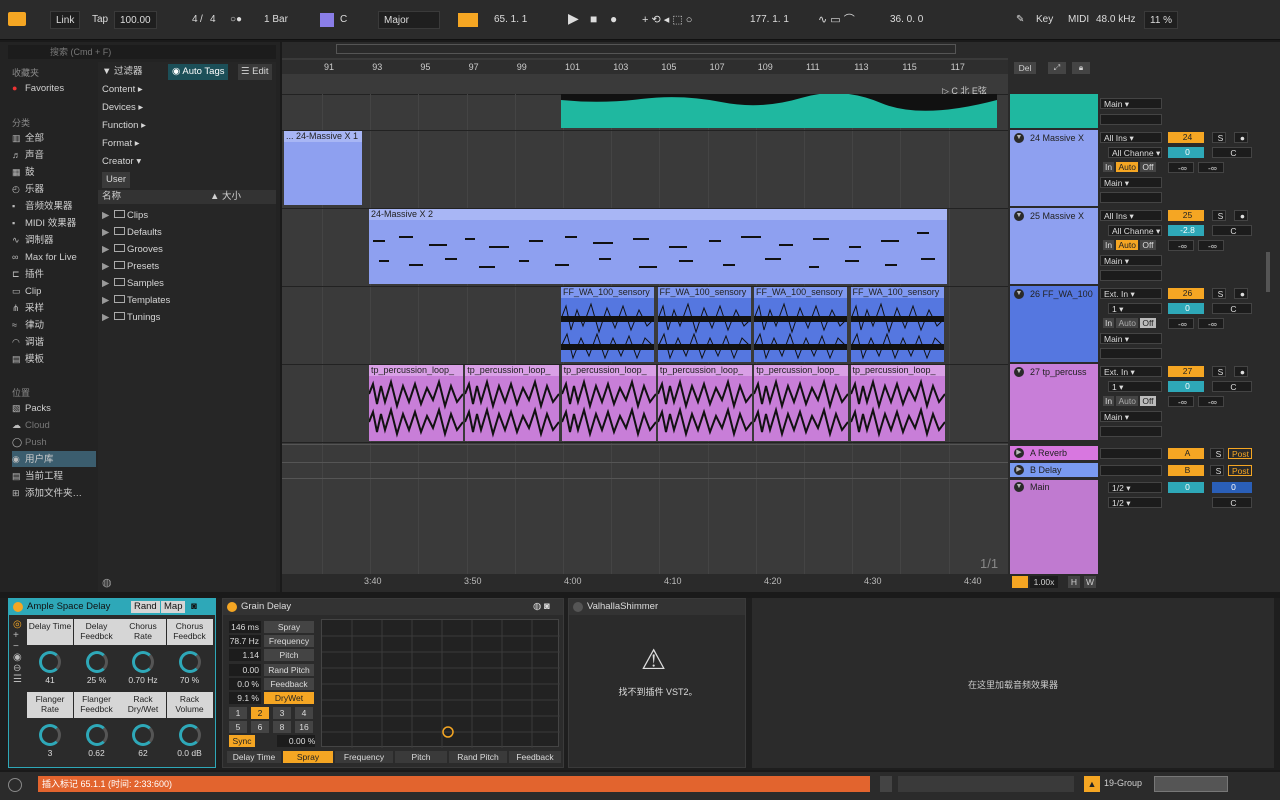  What do you see at coordinates (260, 713) in the screenshot?
I see `beat-division-button: 2` at bounding box center [260, 713].